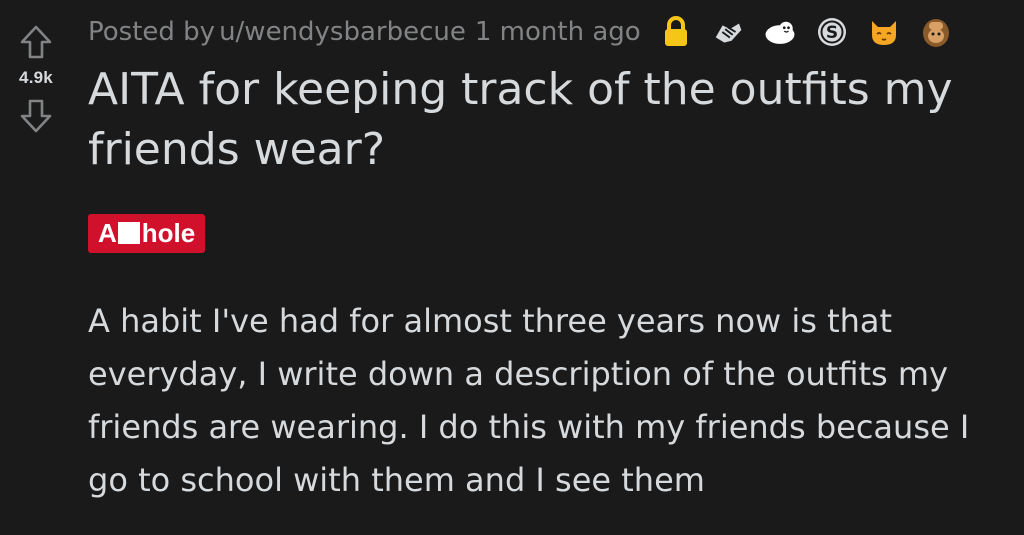 This screenshot has height=535, width=1024. I want to click on author-link: u/wendysbarbecue, so click(342, 32).